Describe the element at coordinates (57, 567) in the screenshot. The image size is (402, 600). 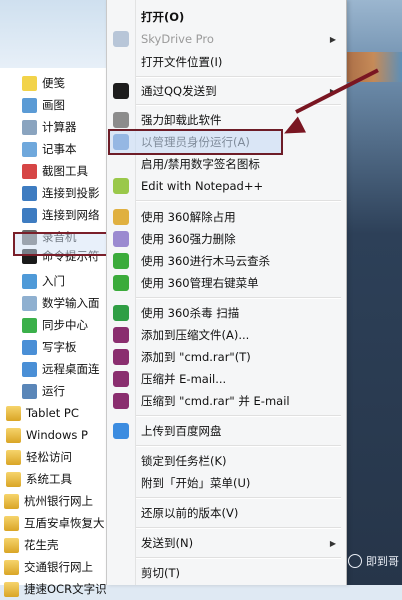
I see `start-list-item: 交通银行网上` at that location.